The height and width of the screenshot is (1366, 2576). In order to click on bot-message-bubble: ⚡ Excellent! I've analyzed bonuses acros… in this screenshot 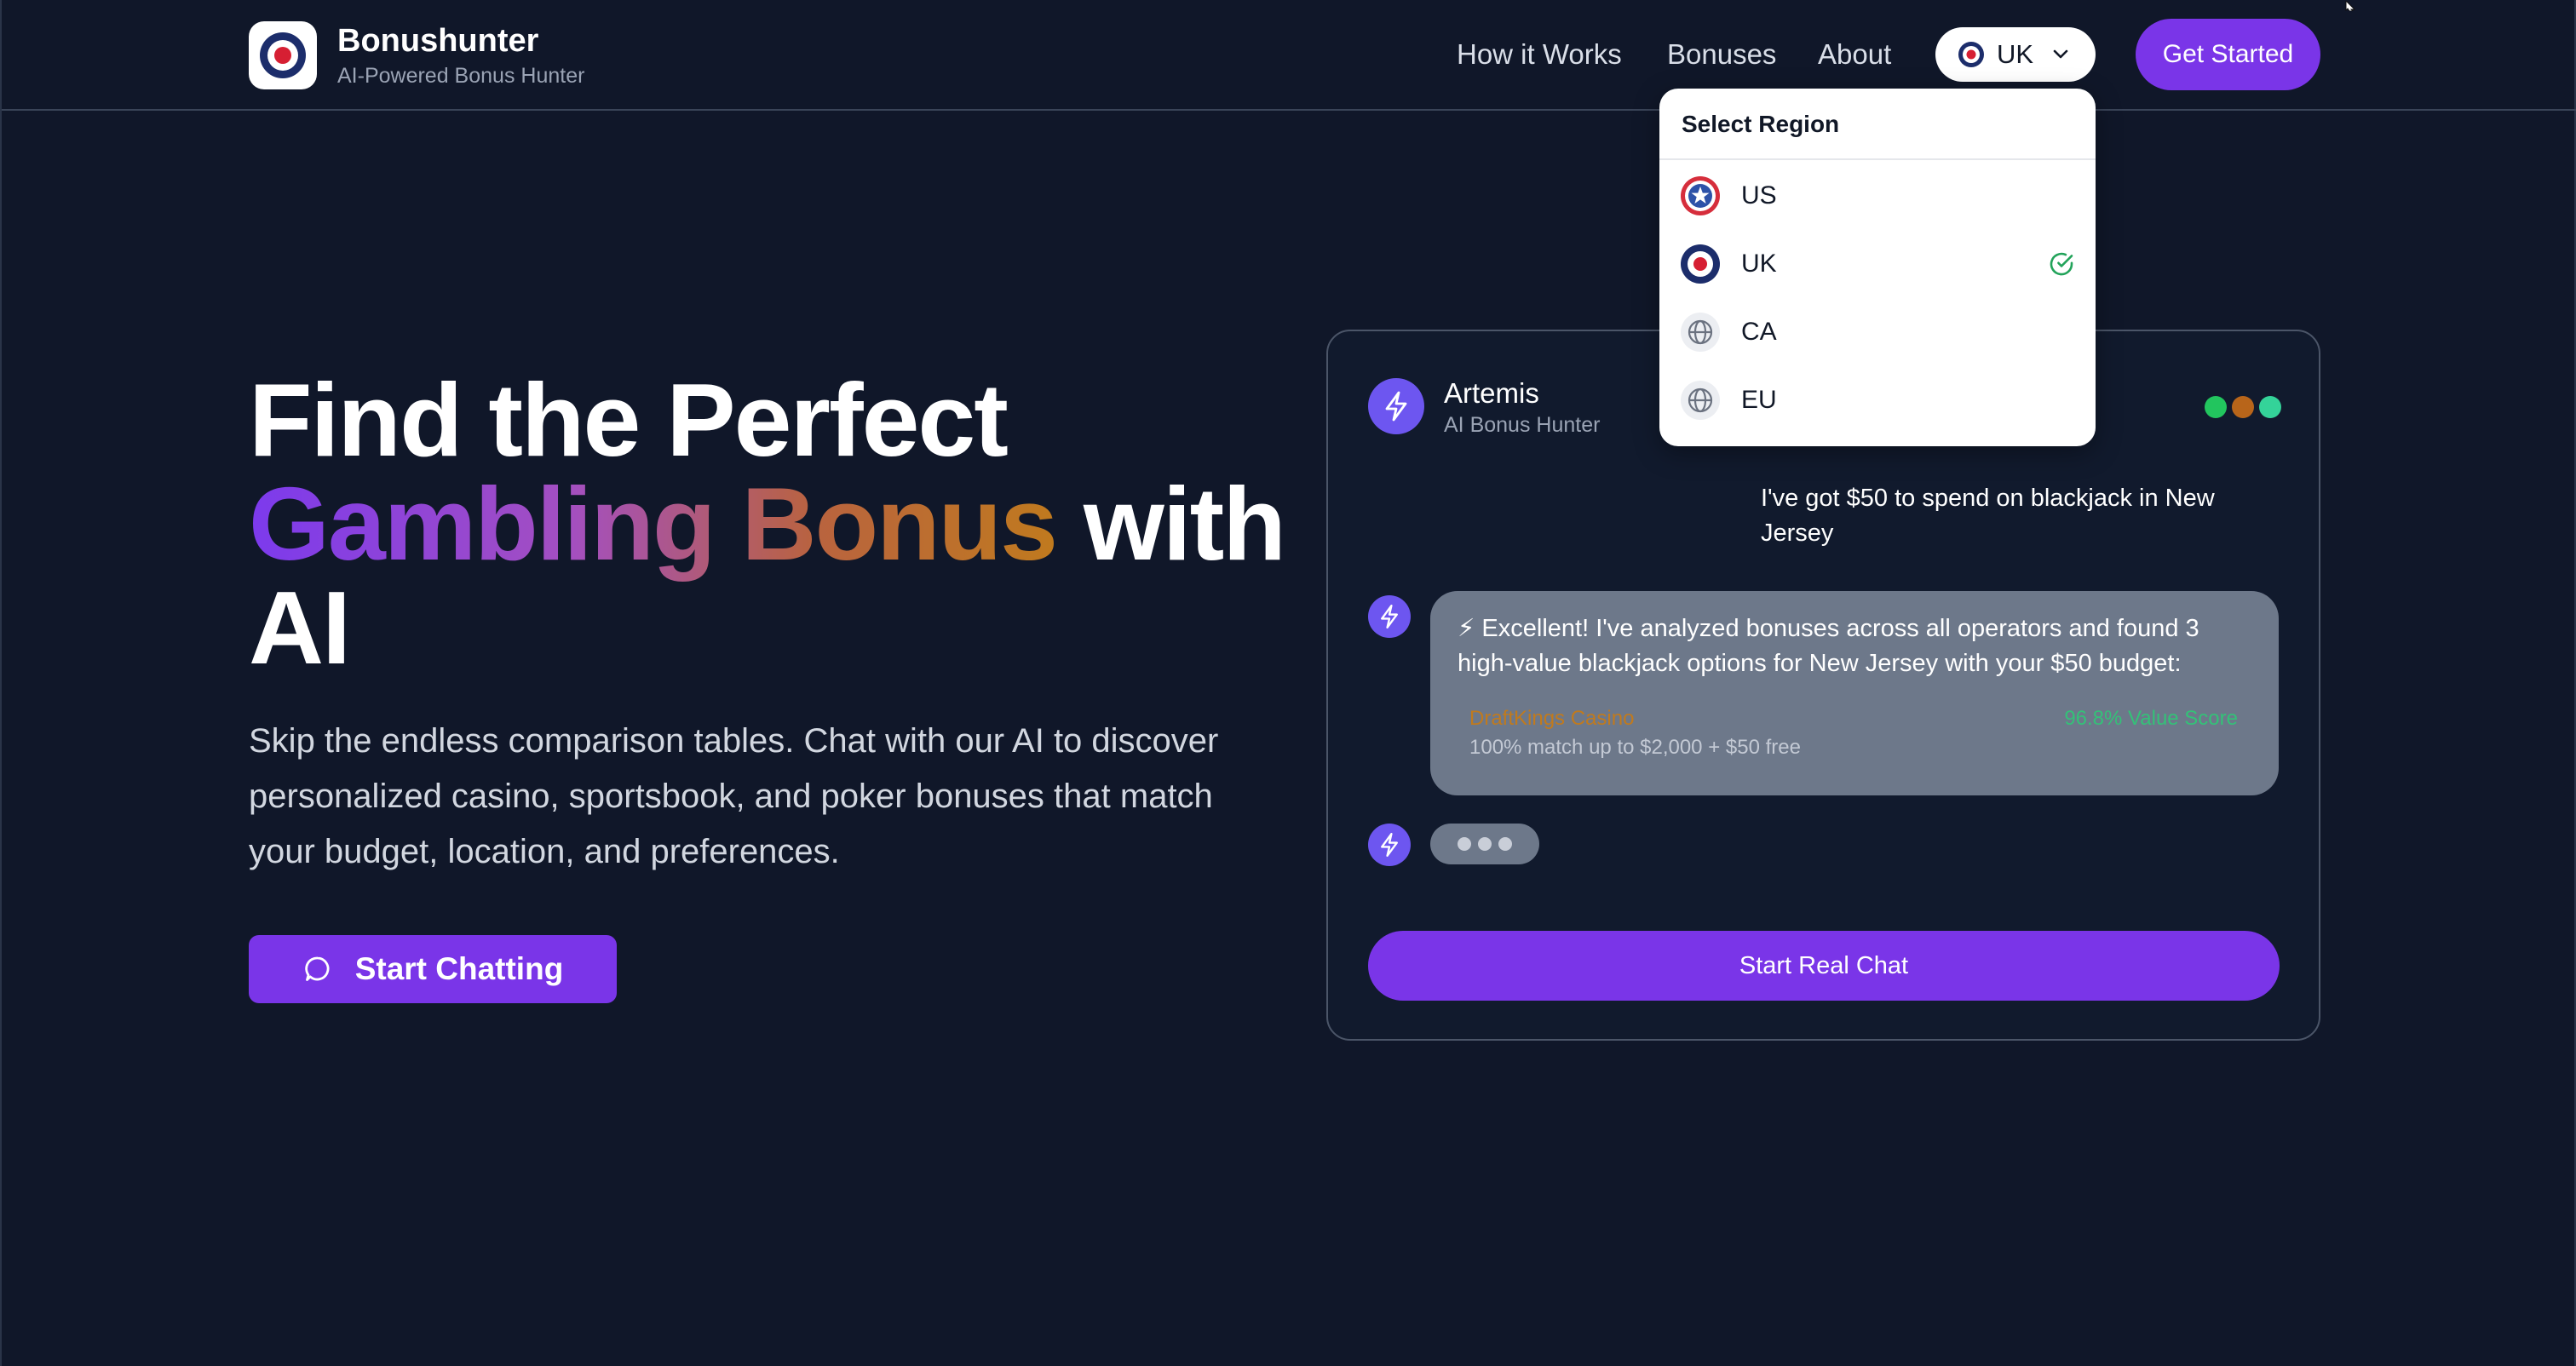, I will do `click(1855, 693)`.